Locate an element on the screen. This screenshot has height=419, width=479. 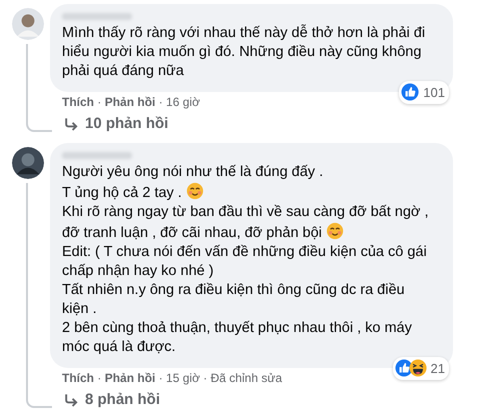
comment-text: Mình thấy rõ ràng với nhau thế này dễ thở hơn là phải đi is located at coordinates (244, 33).